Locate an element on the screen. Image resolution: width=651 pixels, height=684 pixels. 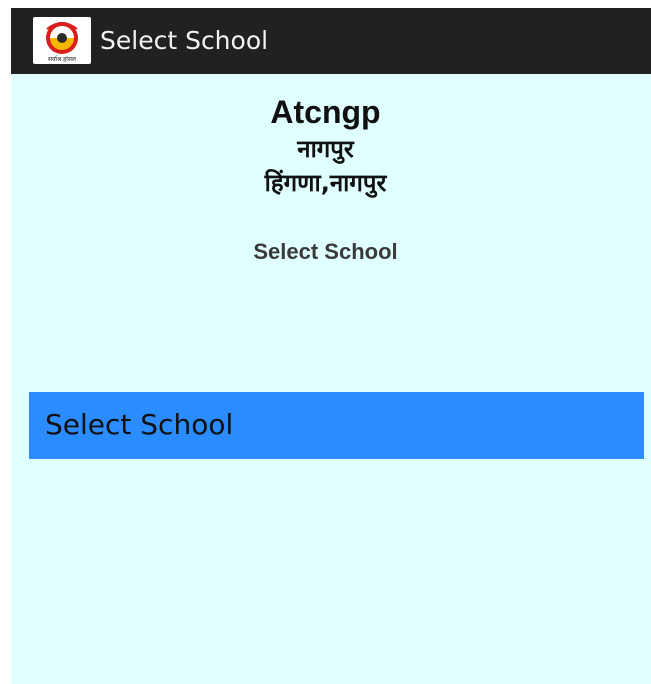
select-school-heading: Select School is located at coordinates (325, 251).